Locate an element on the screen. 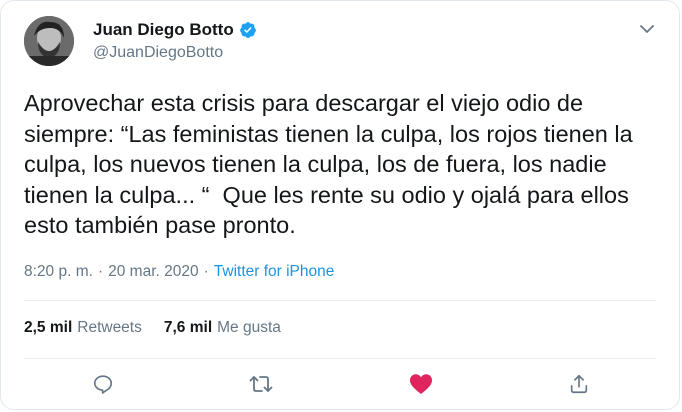 Image resolution: width=682 pixels, height=412 pixels. heart-icon is located at coordinates (421, 384).